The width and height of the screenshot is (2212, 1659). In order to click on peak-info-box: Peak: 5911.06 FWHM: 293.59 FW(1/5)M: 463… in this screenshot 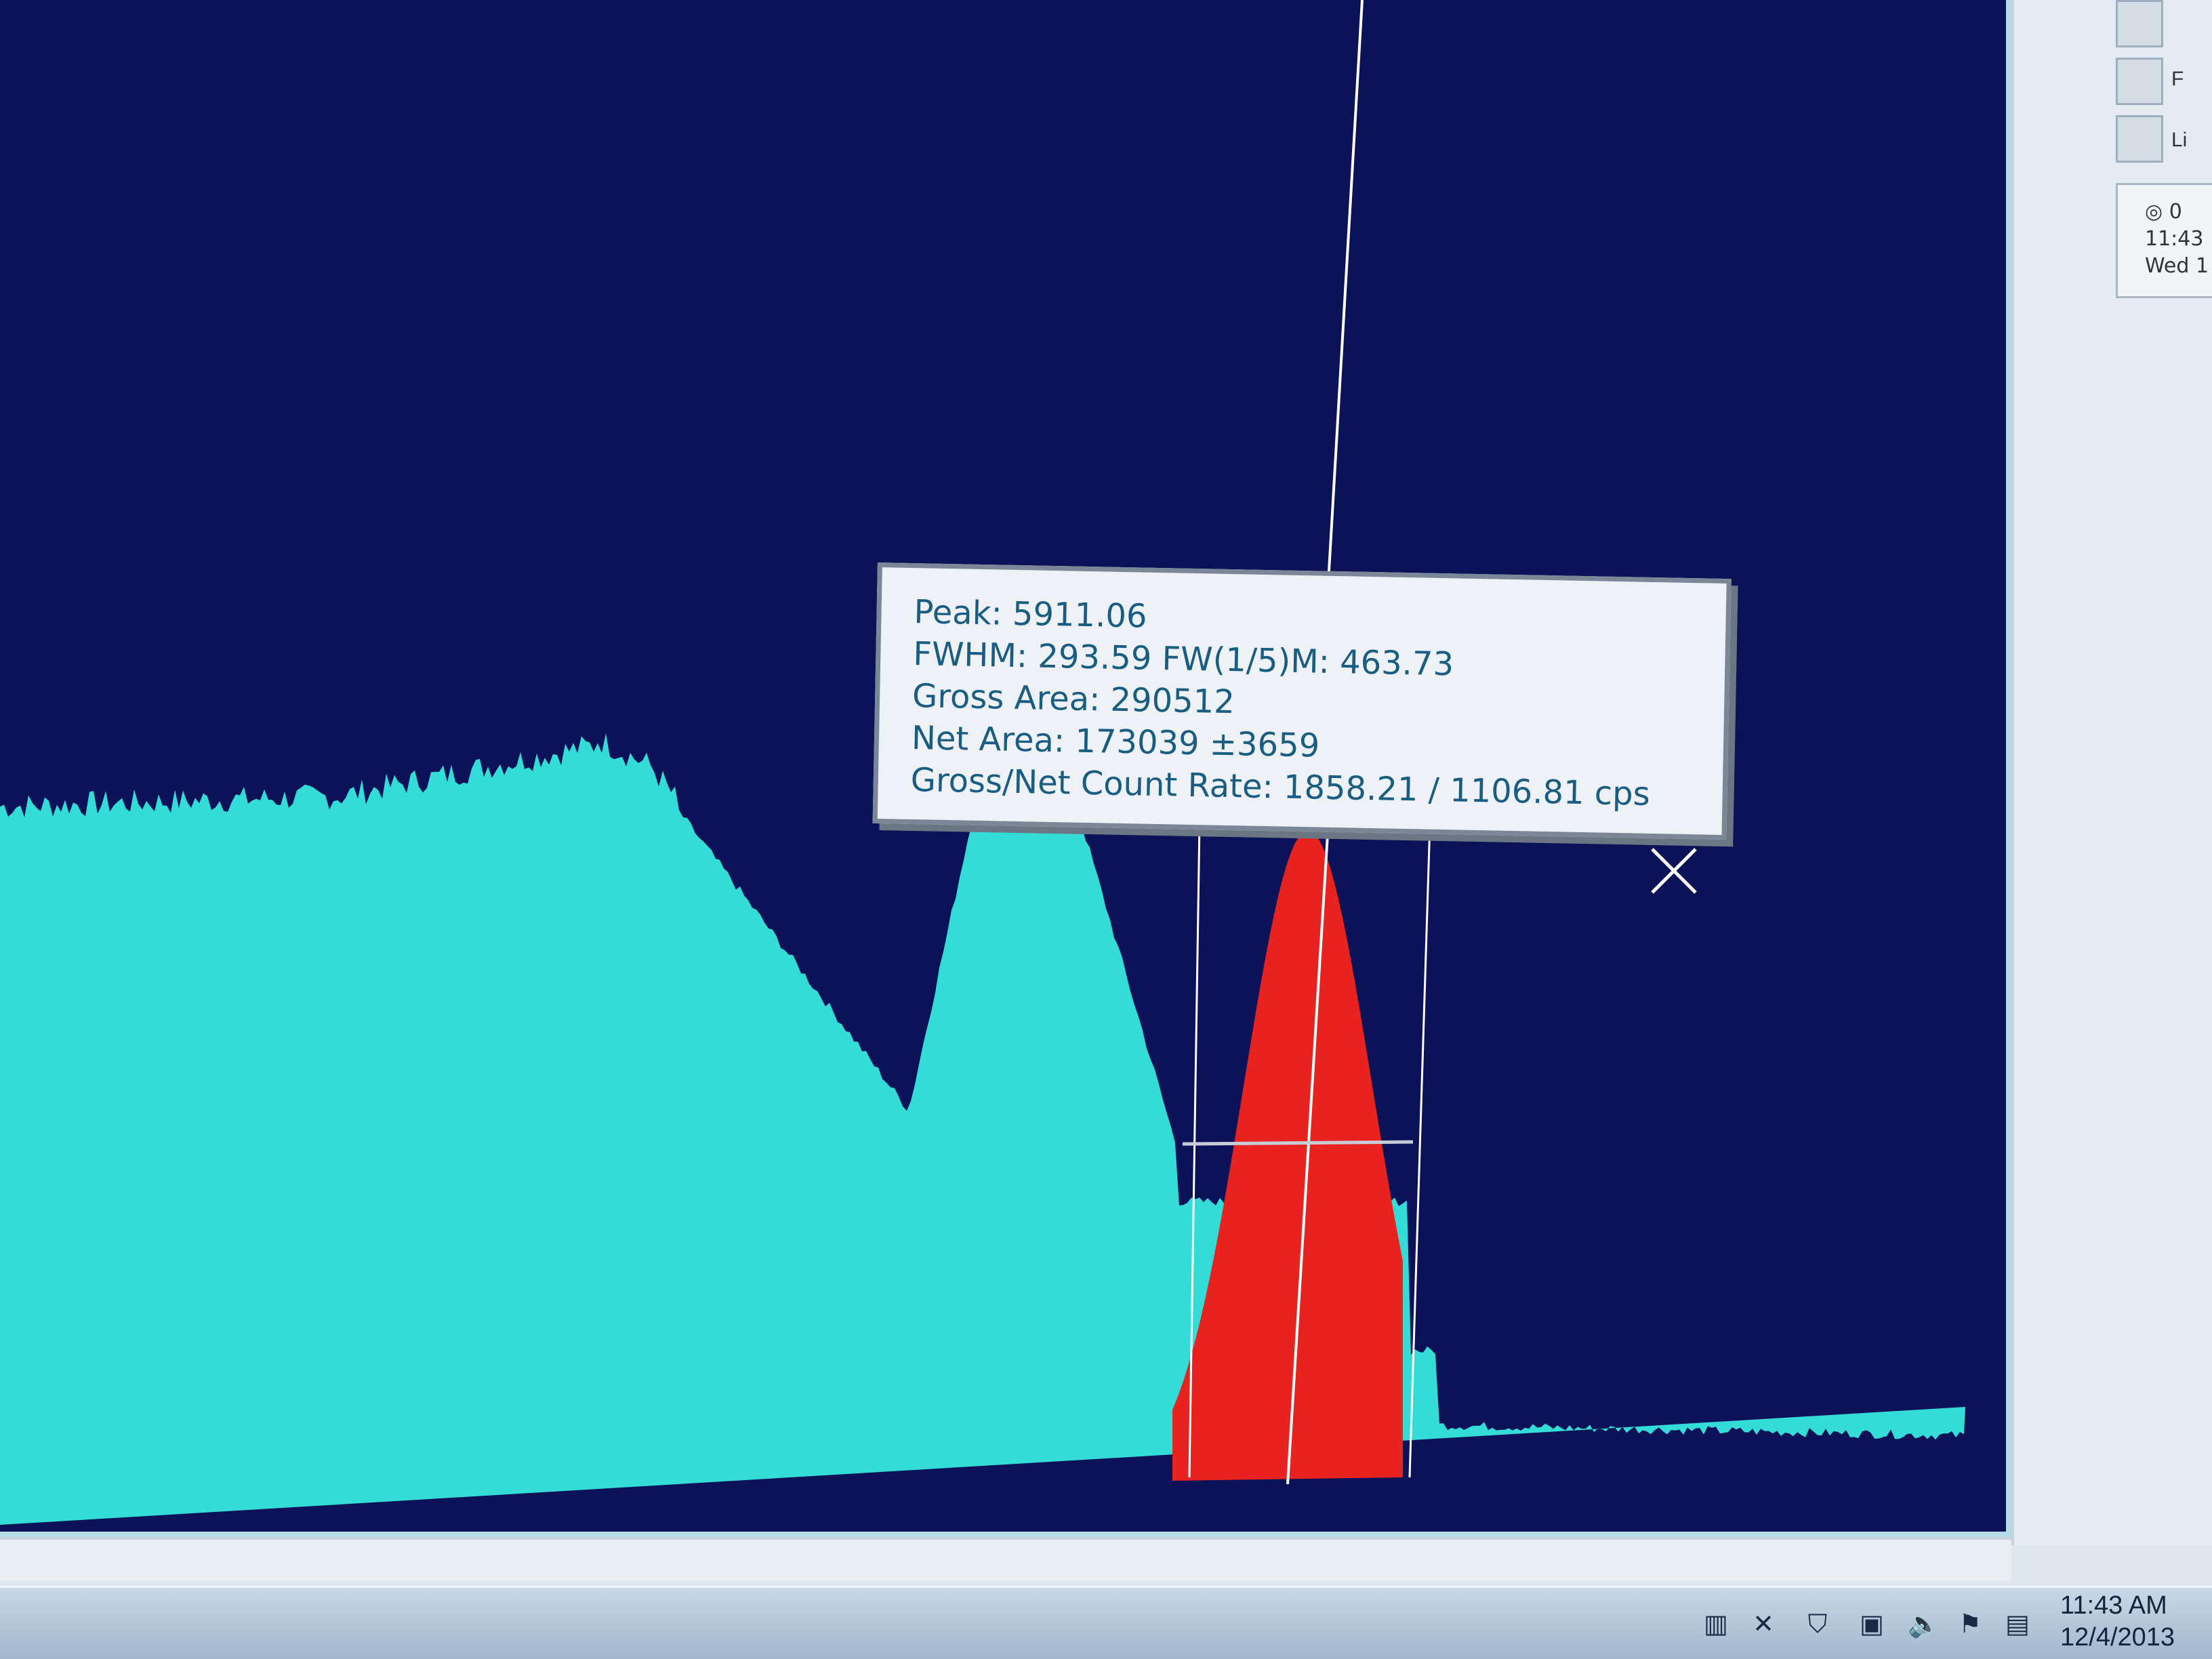, I will do `click(1302, 701)`.